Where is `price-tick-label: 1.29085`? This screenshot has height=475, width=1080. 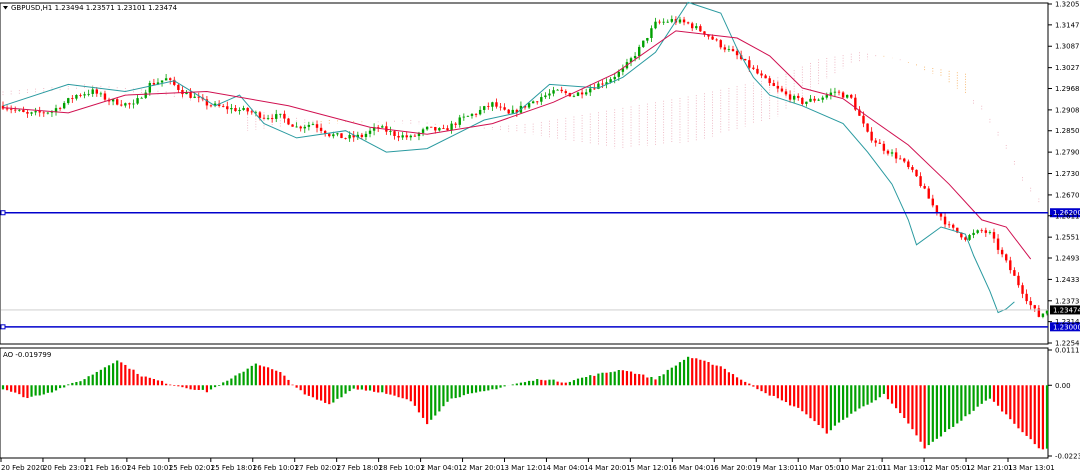 price-tick-label: 1.29085 is located at coordinates (1067, 110).